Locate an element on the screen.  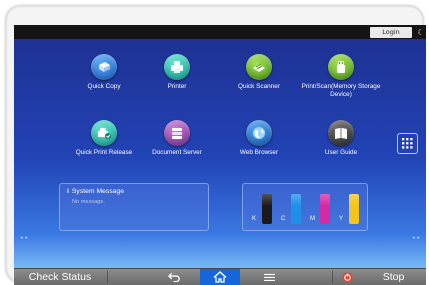
page-indicator-left: •• is located at coordinates (25, 238).